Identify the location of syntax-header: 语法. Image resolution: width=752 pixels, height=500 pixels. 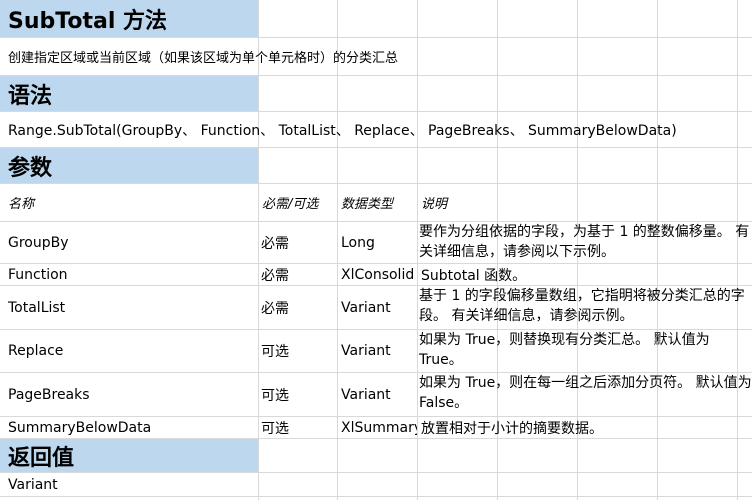
(129, 93).